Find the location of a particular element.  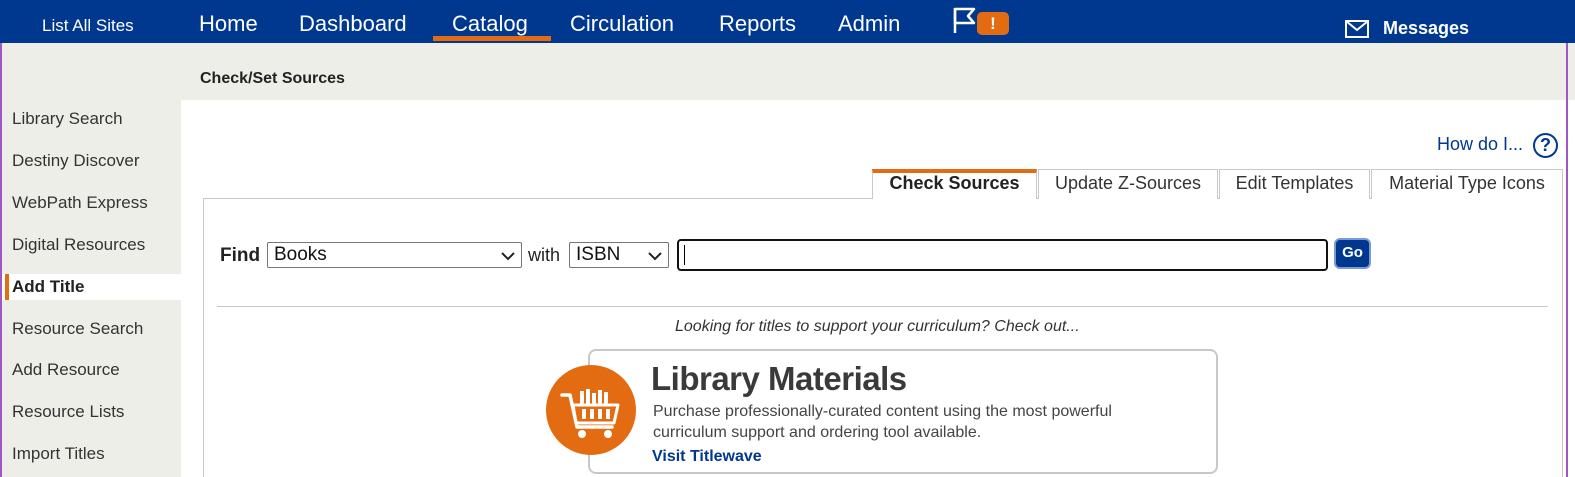

sidebar-active-bar is located at coordinates (7, 287).